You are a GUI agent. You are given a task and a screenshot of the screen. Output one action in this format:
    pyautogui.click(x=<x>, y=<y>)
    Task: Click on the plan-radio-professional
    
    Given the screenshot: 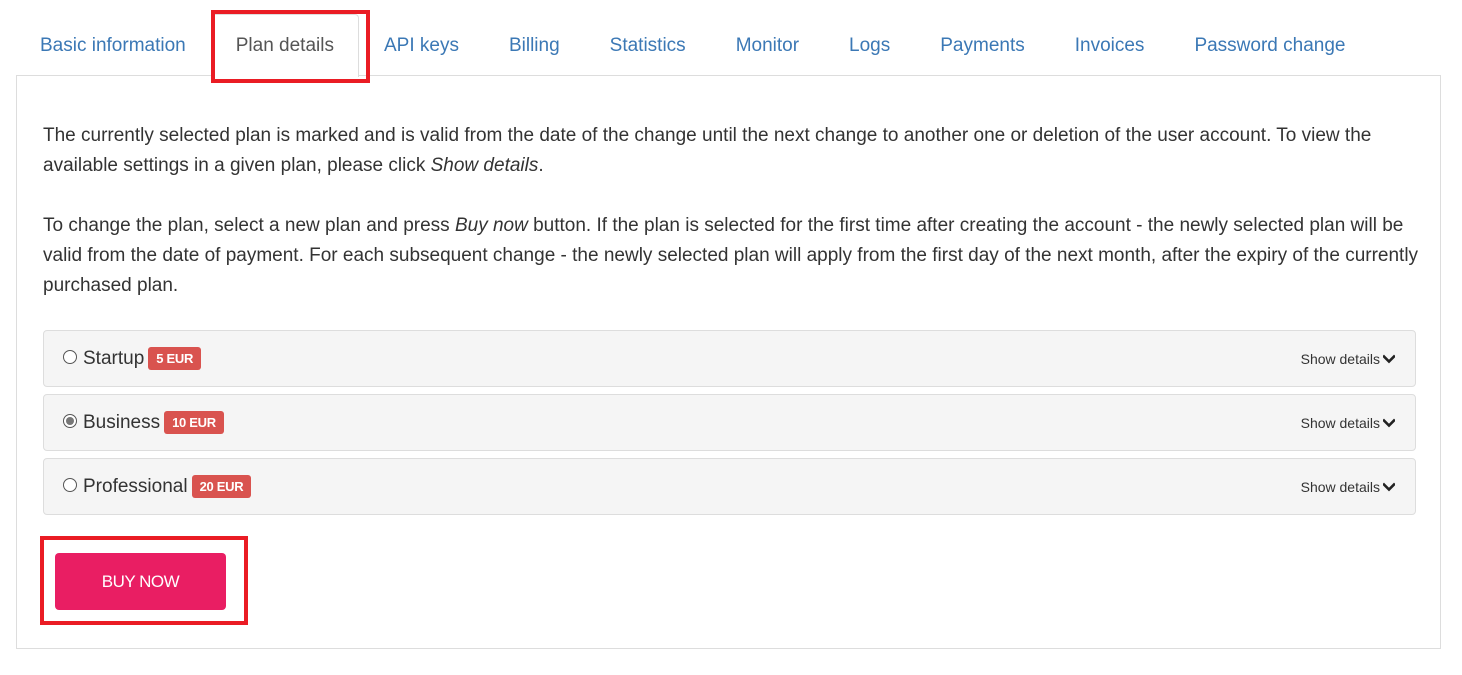 What is the action you would take?
    pyautogui.click(x=70, y=484)
    